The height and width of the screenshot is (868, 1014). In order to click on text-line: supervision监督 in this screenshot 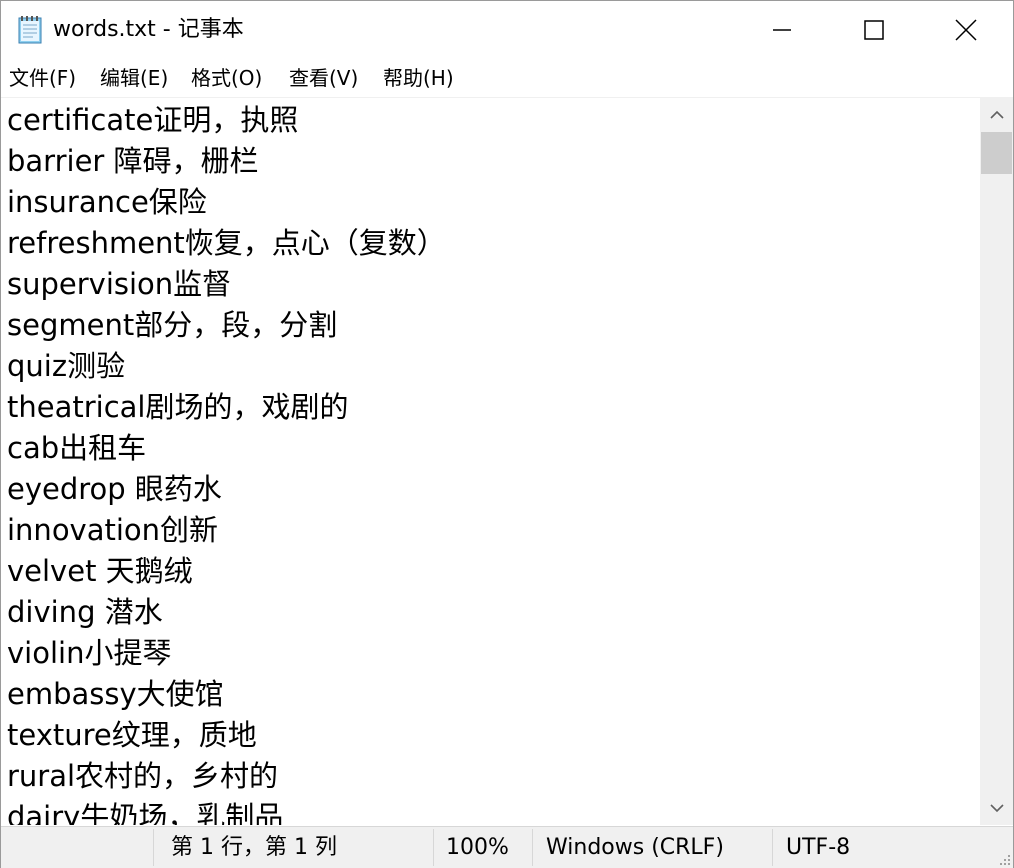, I will do `click(119, 284)`.